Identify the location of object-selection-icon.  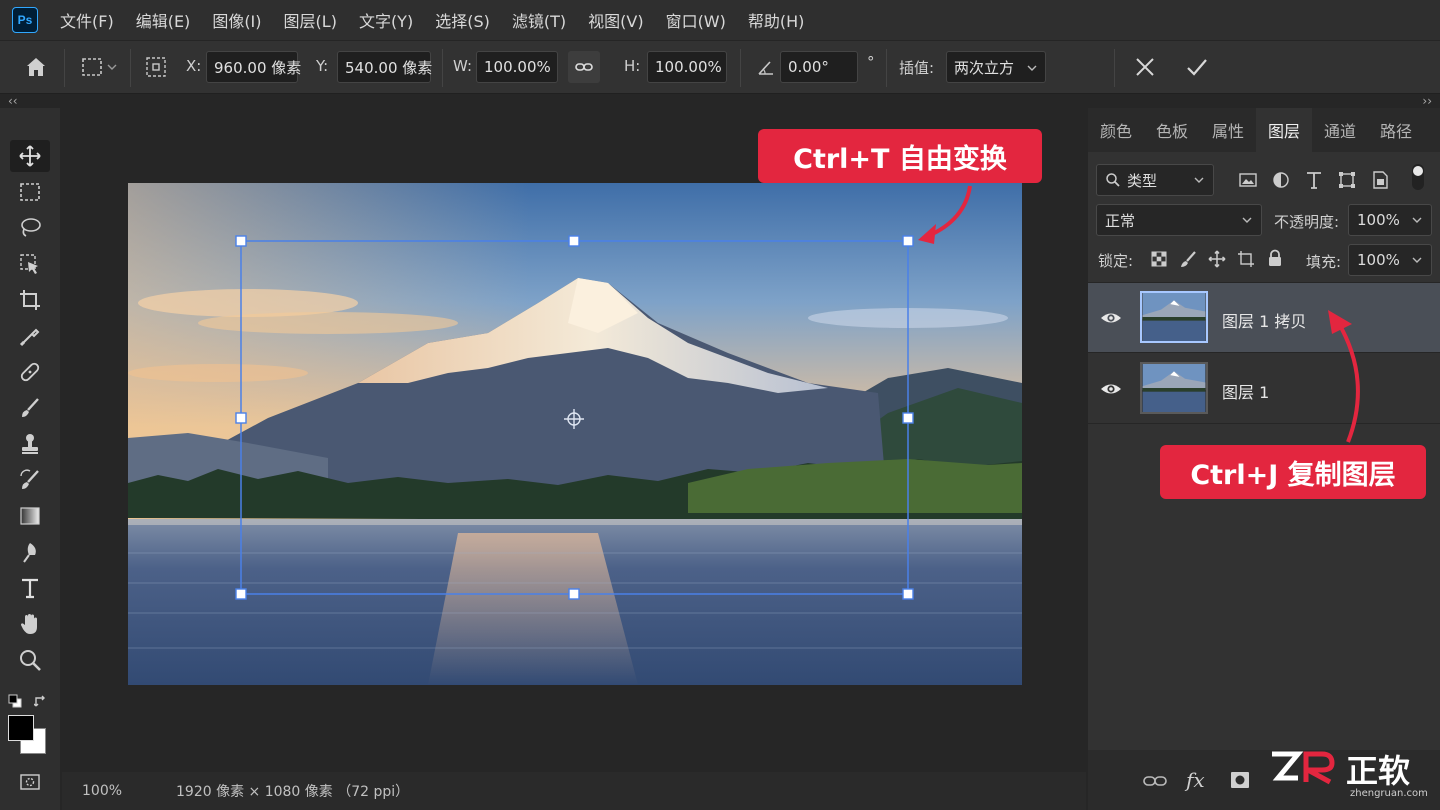
(30, 264).